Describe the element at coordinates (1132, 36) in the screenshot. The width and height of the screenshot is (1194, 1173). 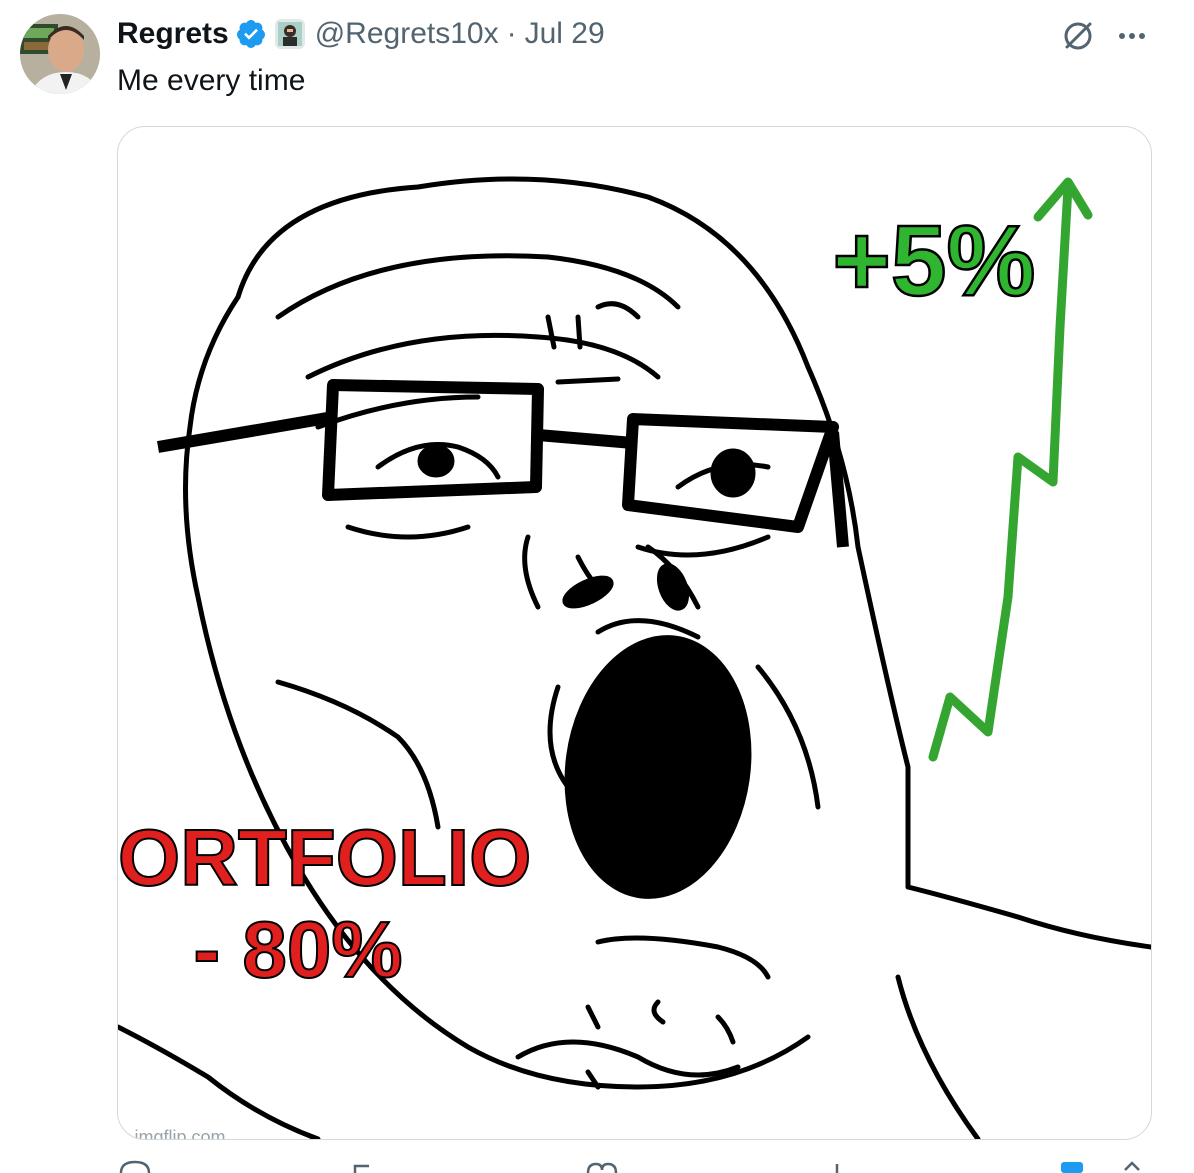
I see `more-icon` at that location.